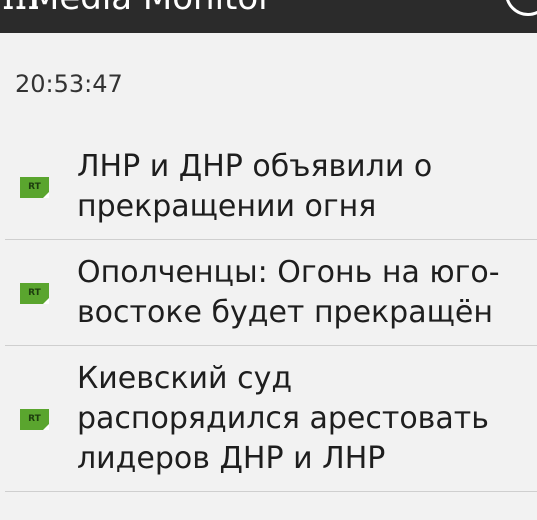 The height and width of the screenshot is (520, 537). Describe the element at coordinates (69, 84) in the screenshot. I see `timestamp: 20:53:47` at that location.